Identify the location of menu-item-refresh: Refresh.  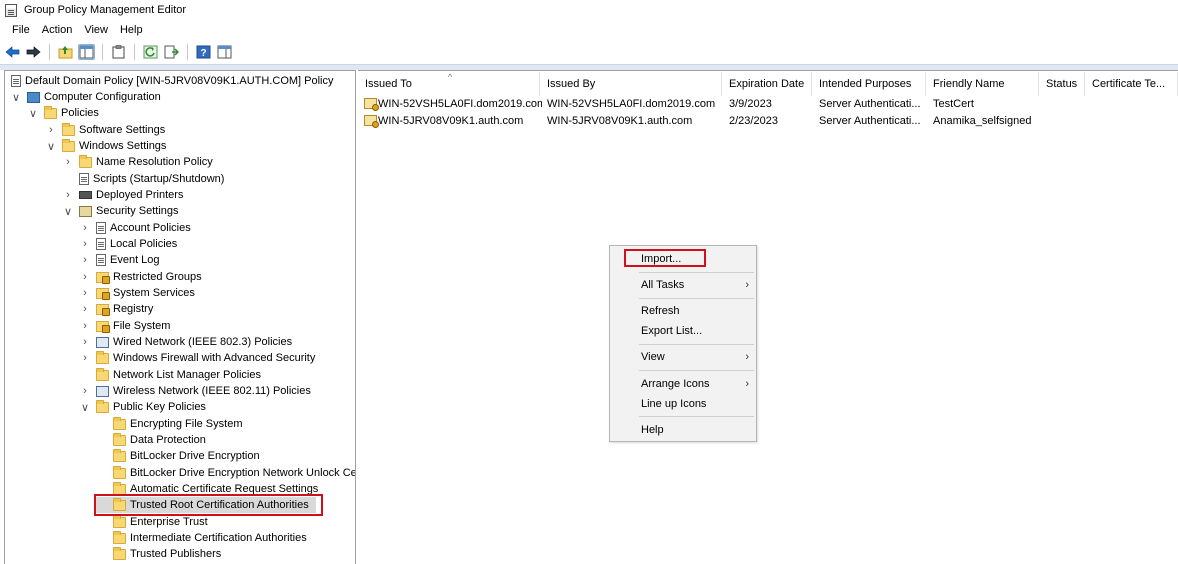
(695, 311).